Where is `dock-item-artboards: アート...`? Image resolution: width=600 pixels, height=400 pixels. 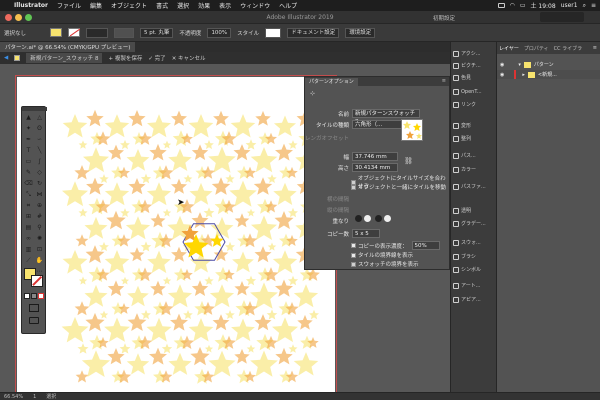 dock-item-artboards: アート... is located at coordinates (466, 285).